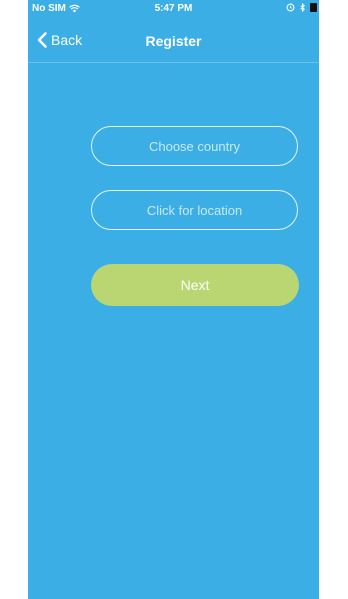 The width and height of the screenshot is (348, 599). I want to click on next-label: Next, so click(195, 285).